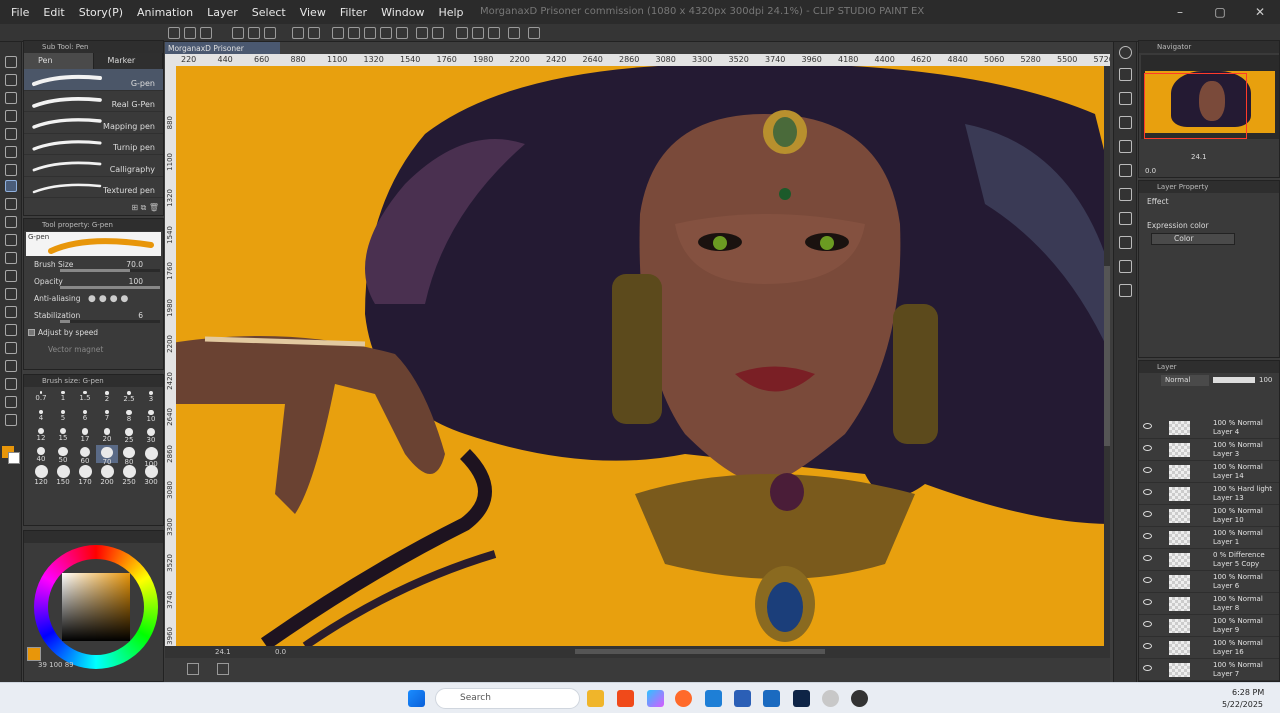 The image size is (1280, 713). What do you see at coordinates (1125, 122) in the screenshot?
I see `info-tab-icon` at bounding box center [1125, 122].